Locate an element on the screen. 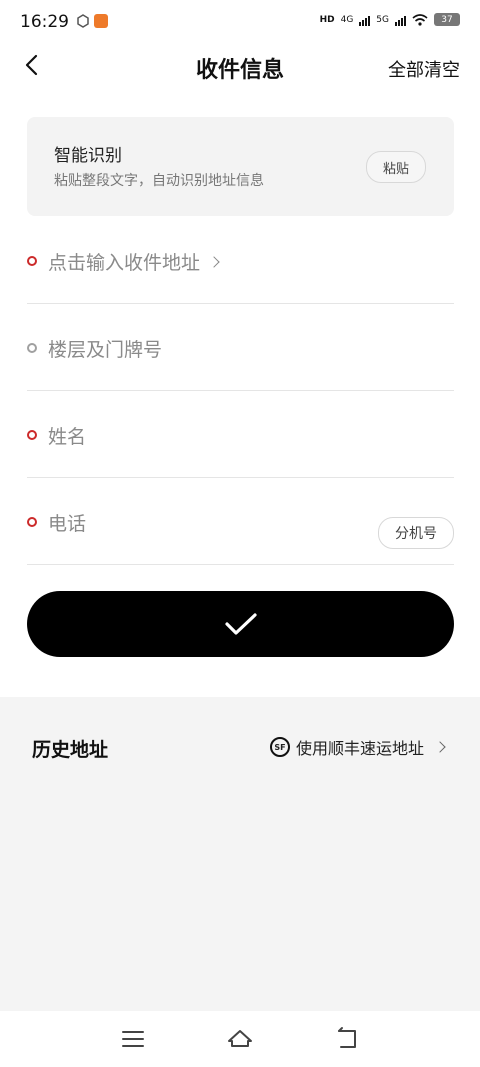 This screenshot has height=1067, width=480. sf-logo-icon: SF is located at coordinates (279, 747).